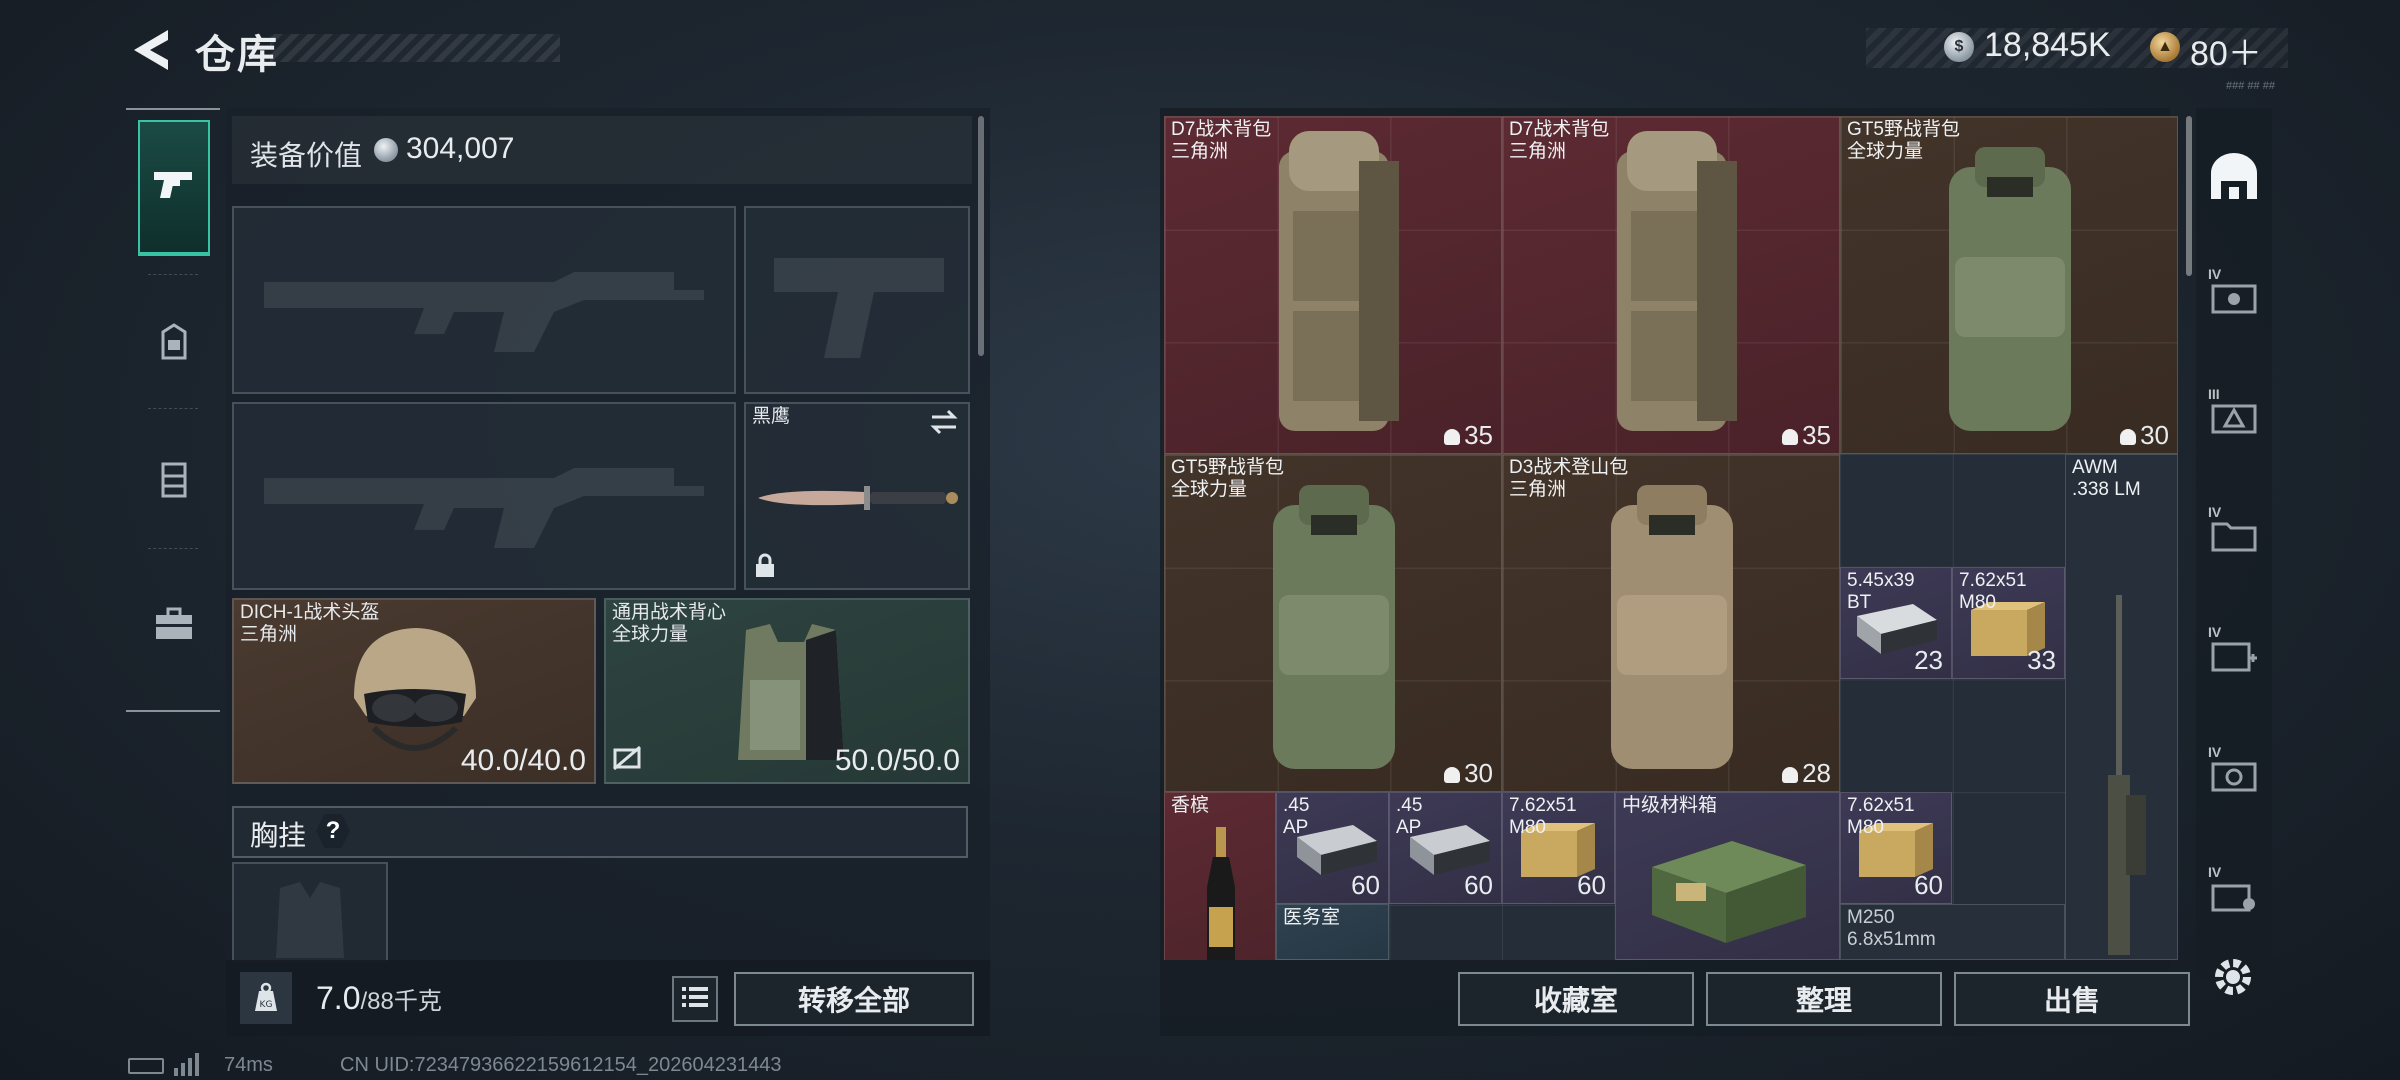 This screenshot has width=2400, height=1080. I want to click on warehouse-icon, so click(2234, 178).